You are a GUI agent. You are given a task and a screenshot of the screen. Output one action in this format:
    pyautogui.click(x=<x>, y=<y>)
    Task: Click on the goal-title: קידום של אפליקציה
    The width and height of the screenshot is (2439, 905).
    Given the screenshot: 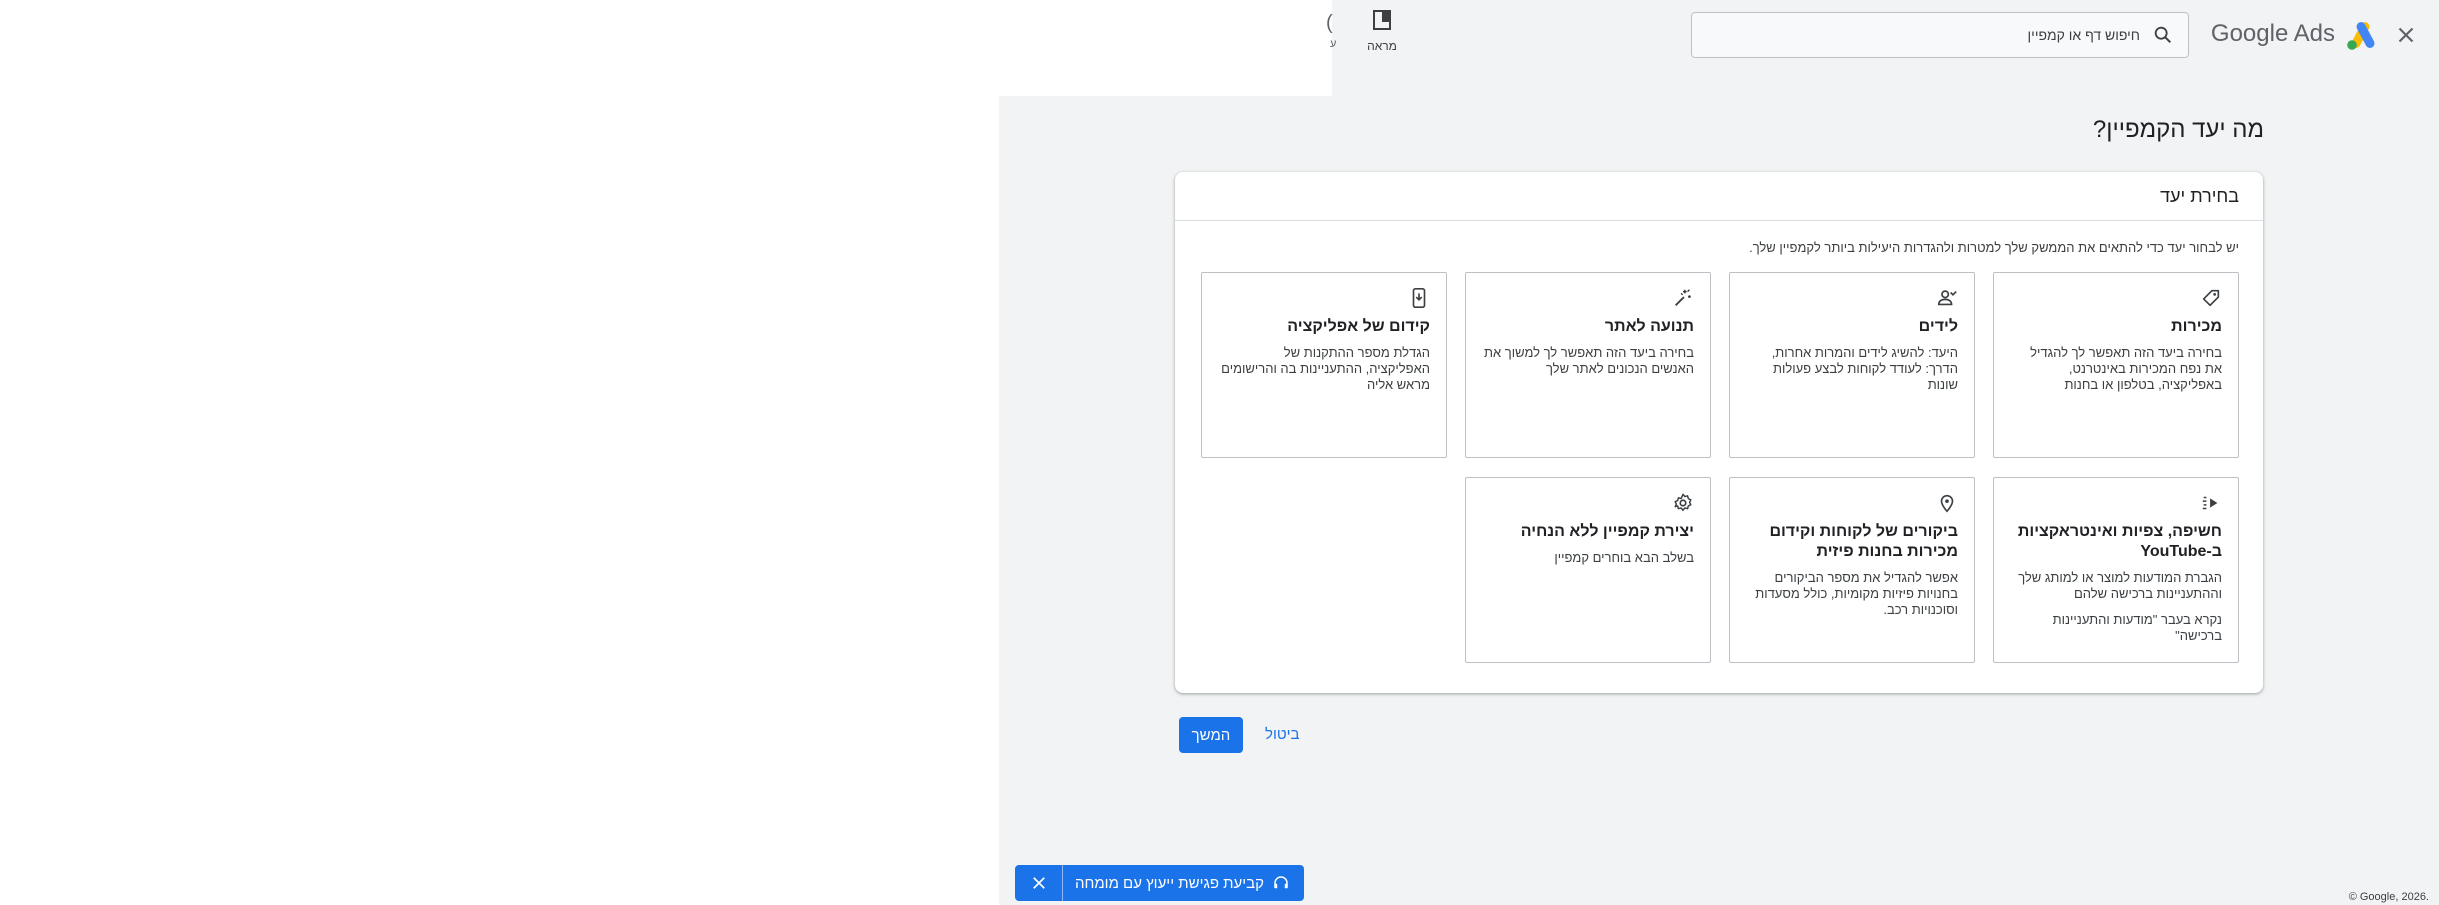 What is the action you would take?
    pyautogui.click(x=1358, y=326)
    